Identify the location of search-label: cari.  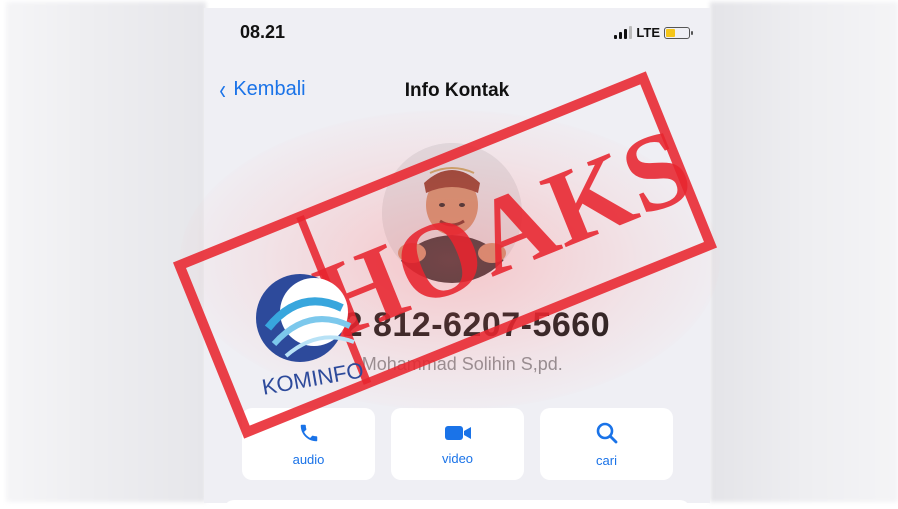
(606, 460).